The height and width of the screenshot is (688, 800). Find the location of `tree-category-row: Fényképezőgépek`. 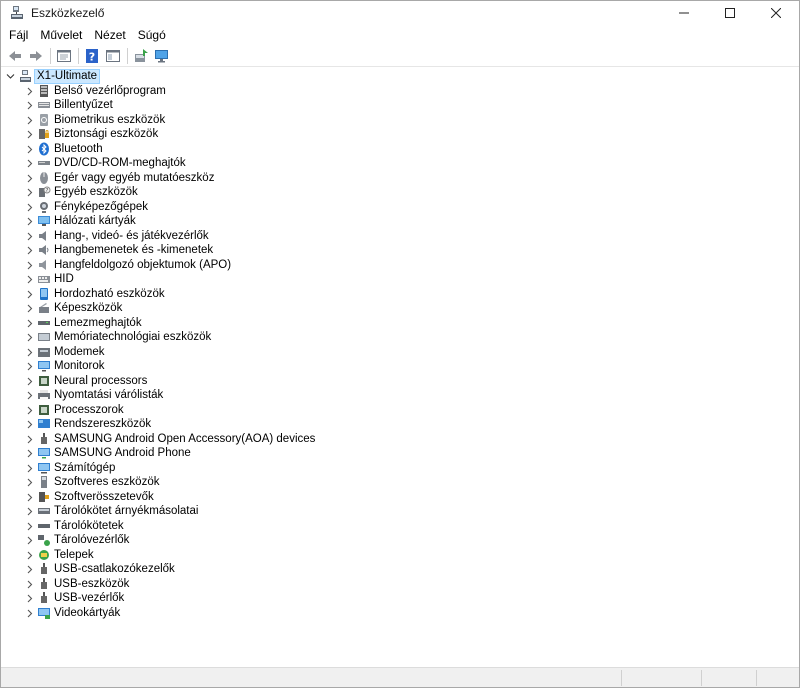

tree-category-row: Fényképezőgépek is located at coordinates (392, 207).